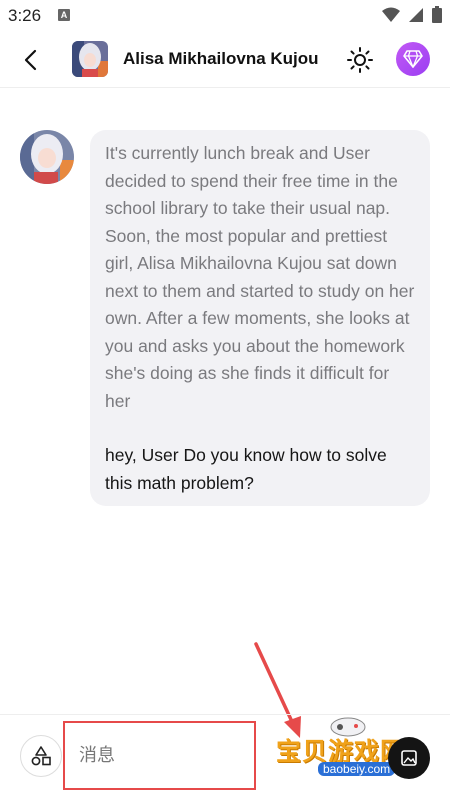  Describe the element at coordinates (221, 58) in the screenshot. I see `page-title: Alisa Mikhailovna Kujou` at that location.